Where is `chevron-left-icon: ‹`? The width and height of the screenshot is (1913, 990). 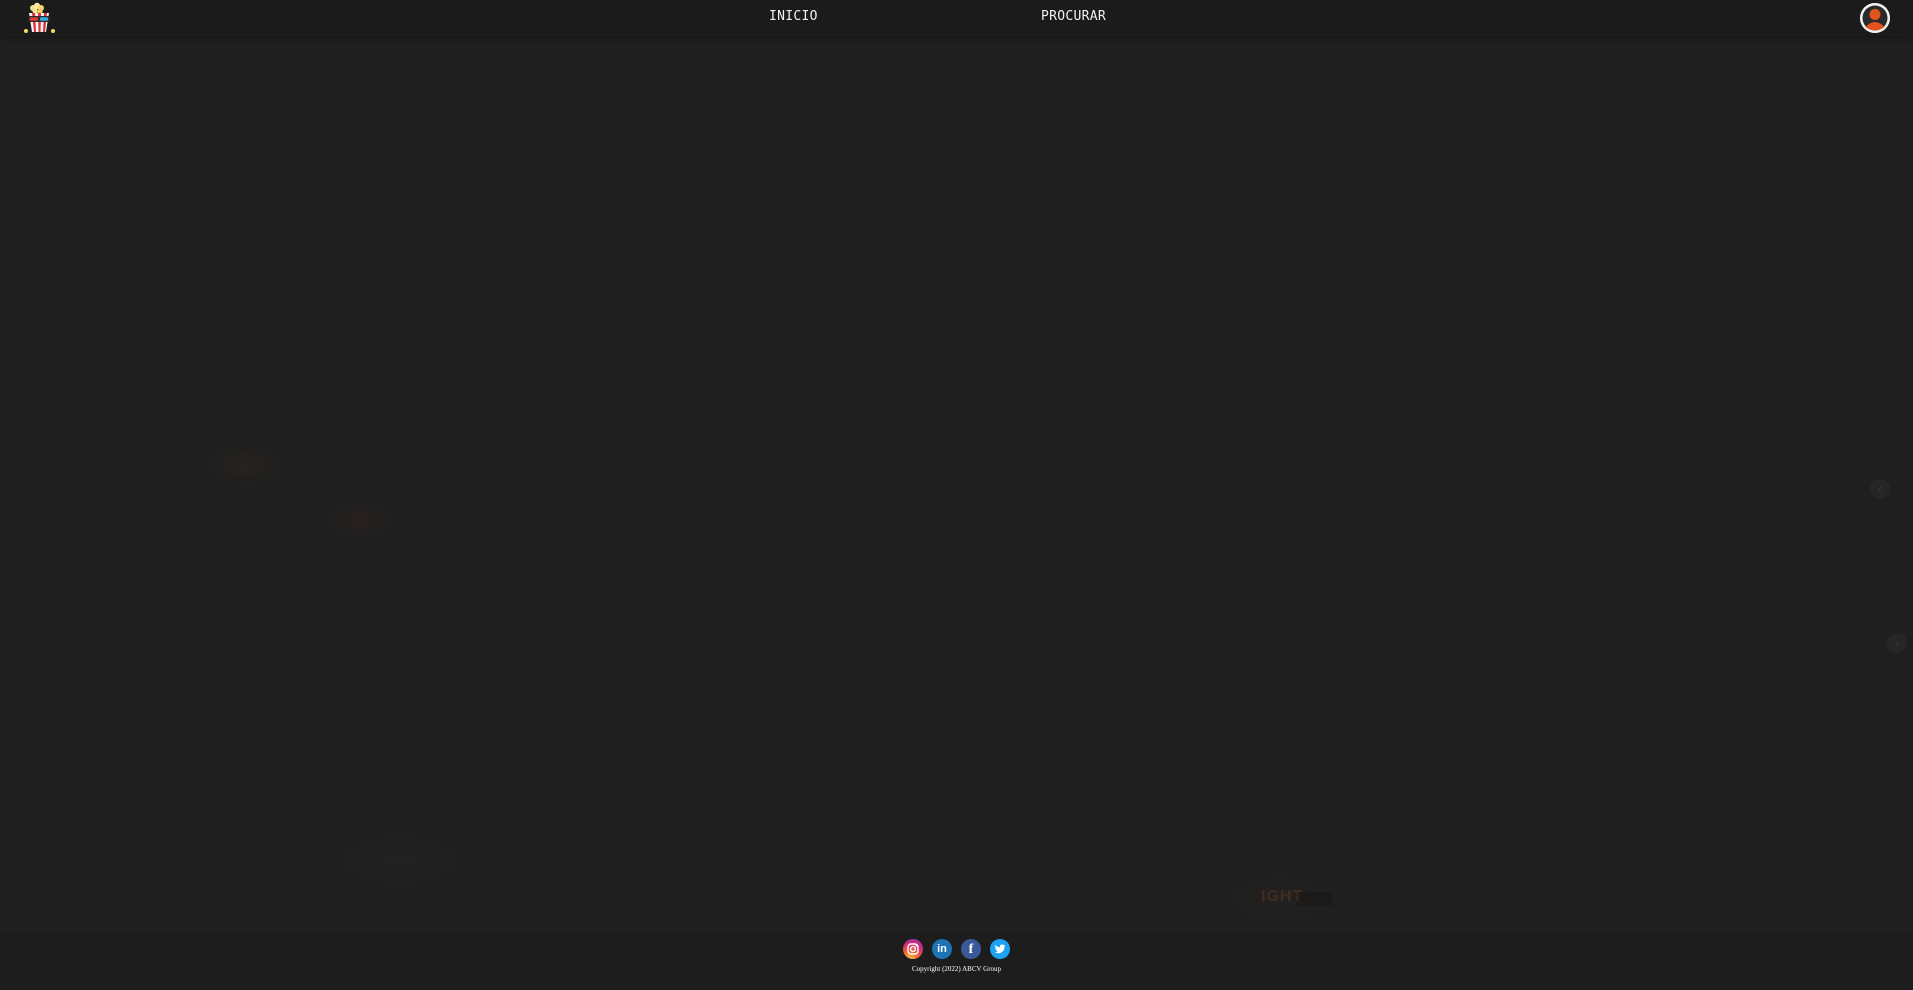
chevron-left-icon: ‹ is located at coordinates (1880, 489).